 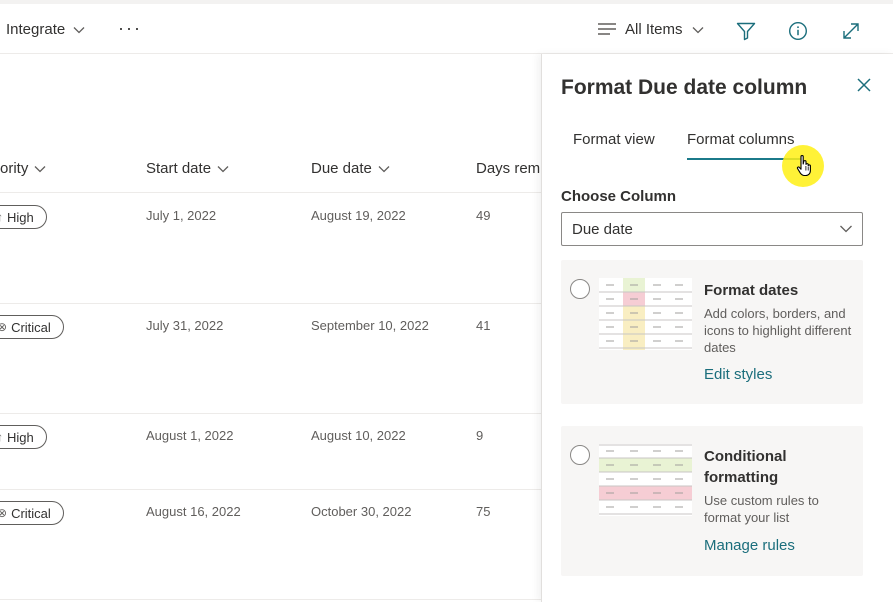 I want to click on panel-title: Format Due date column, so click(x=684, y=87).